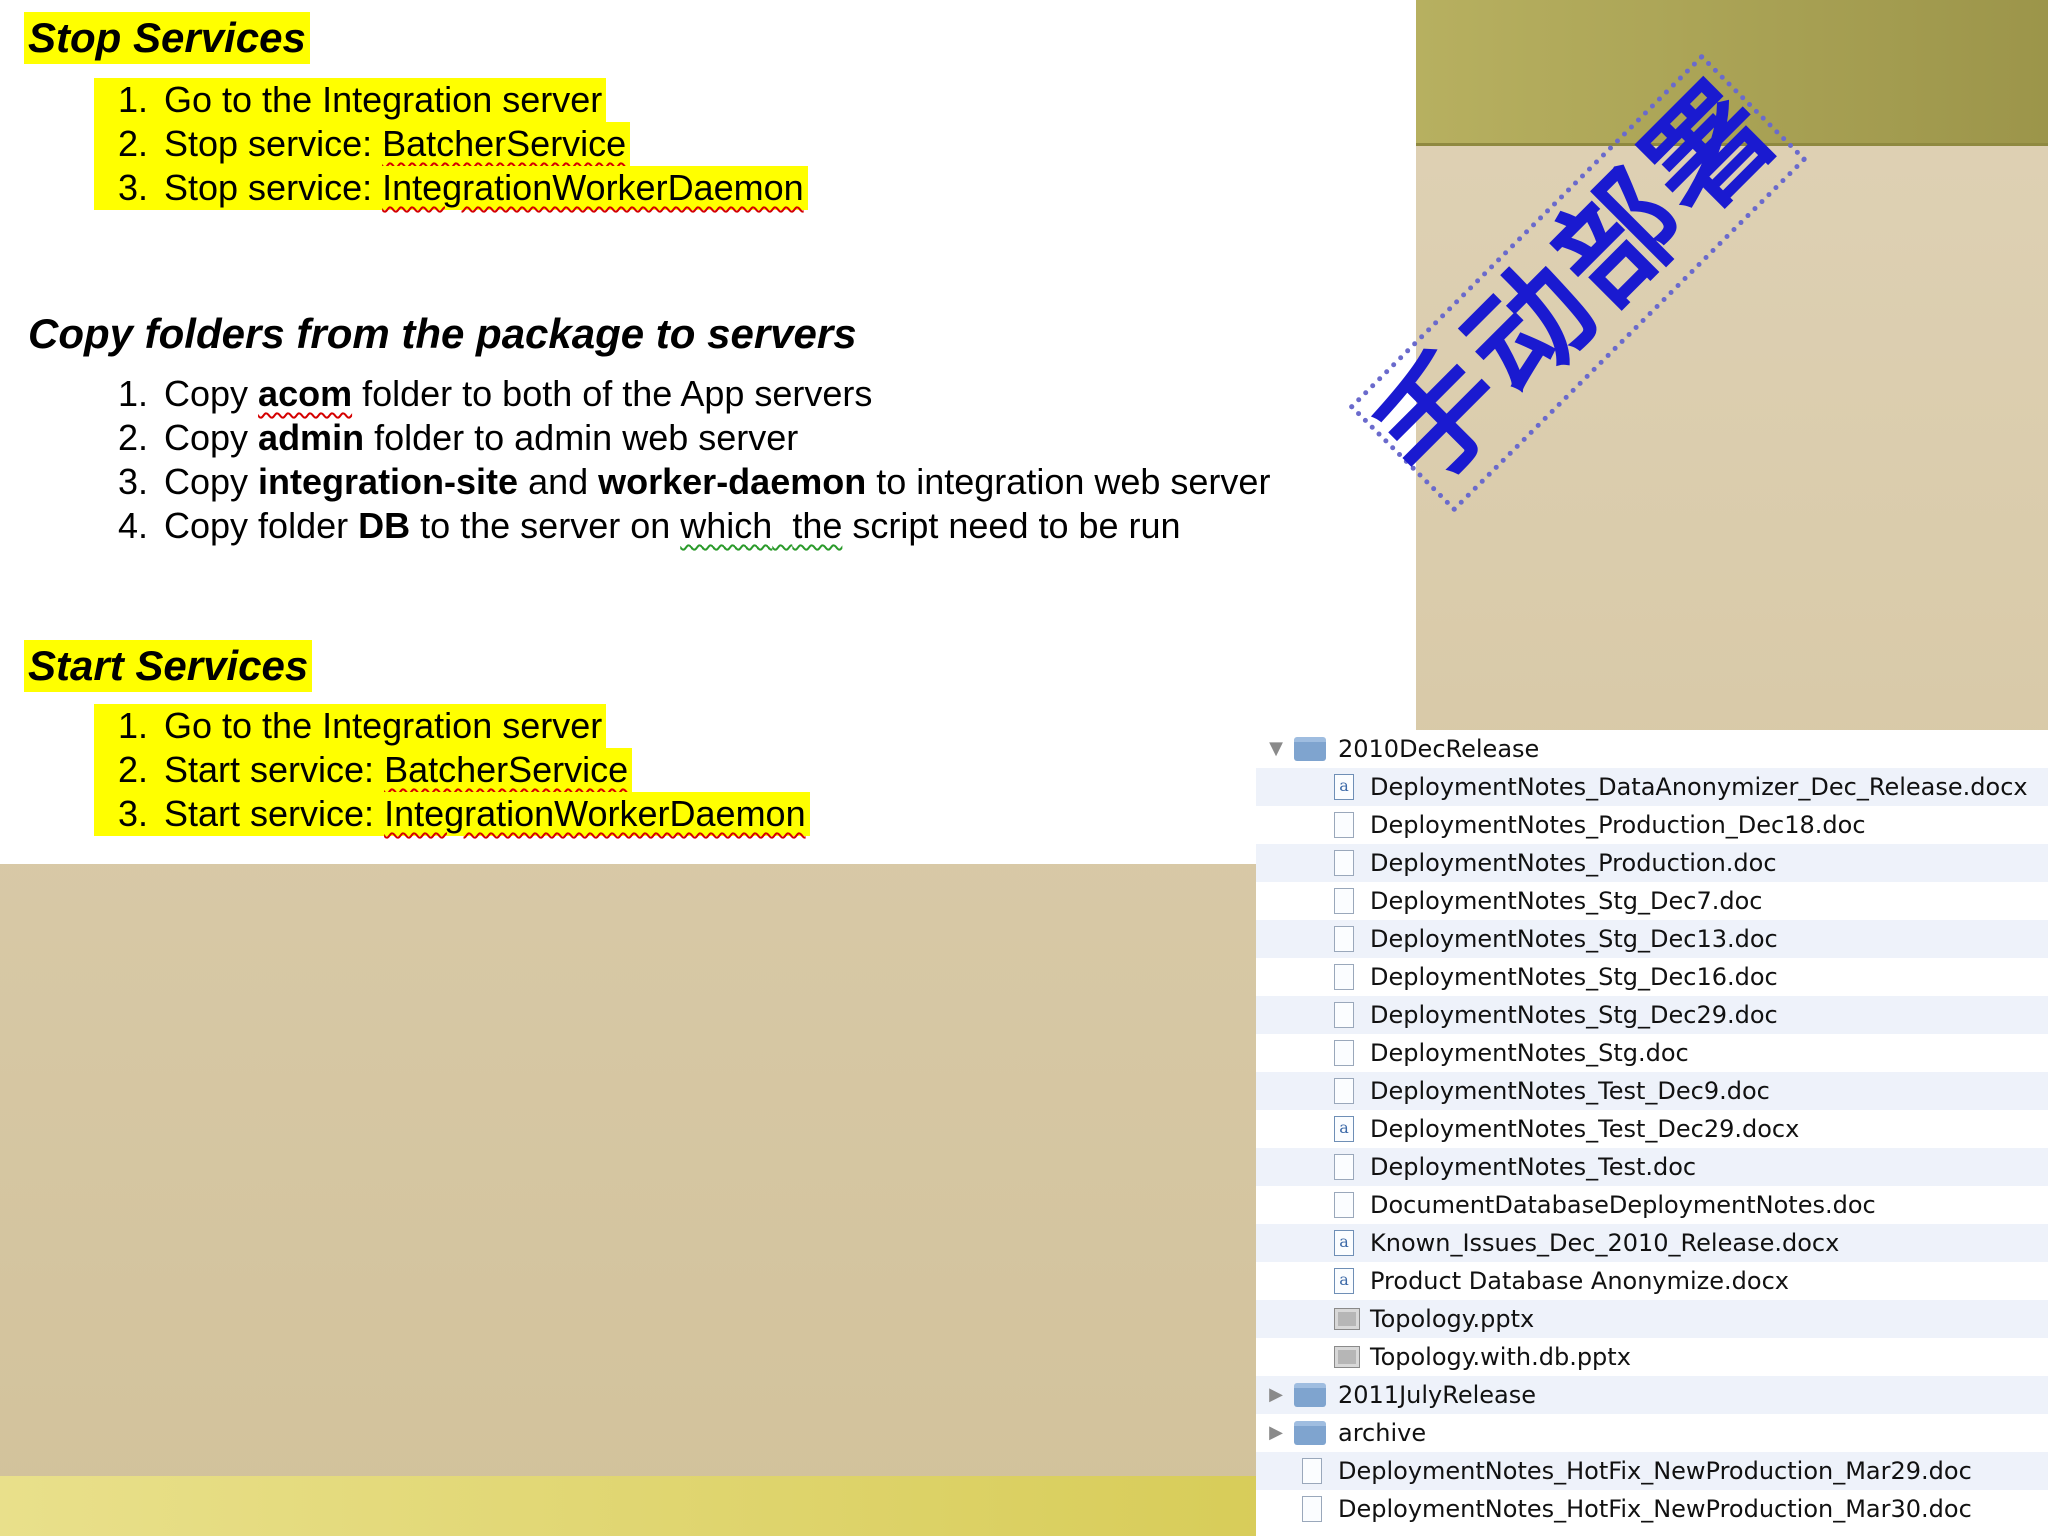 Image resolution: width=2048 pixels, height=1536 pixels. I want to click on file-row: DeploymentNotes_Stg_Dec16.doc, so click(1652, 977).